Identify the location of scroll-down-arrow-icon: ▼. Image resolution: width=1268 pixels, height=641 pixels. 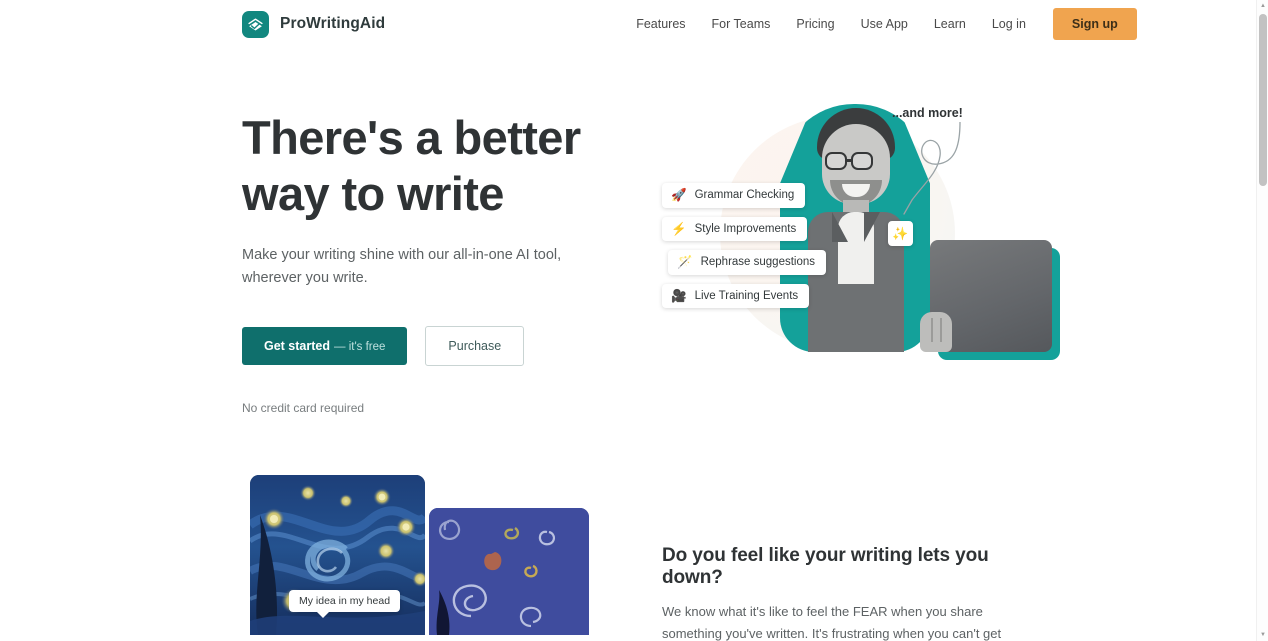
(1262, 635).